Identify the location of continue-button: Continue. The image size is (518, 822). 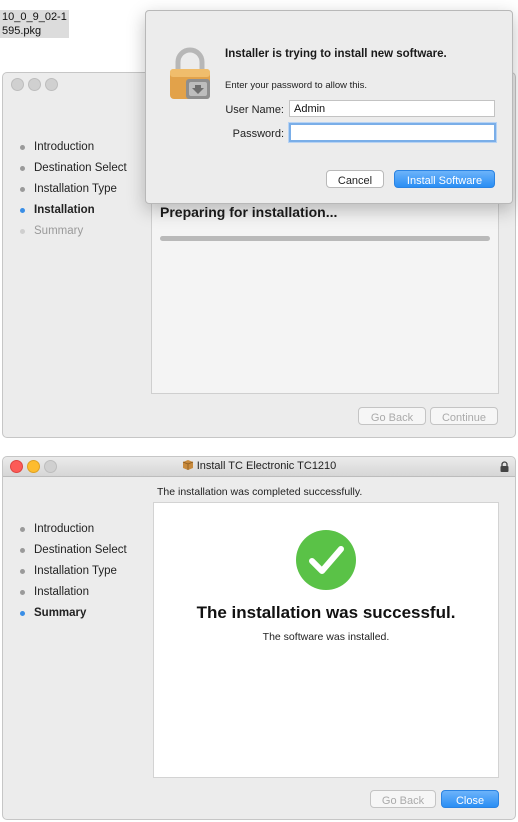
(464, 416).